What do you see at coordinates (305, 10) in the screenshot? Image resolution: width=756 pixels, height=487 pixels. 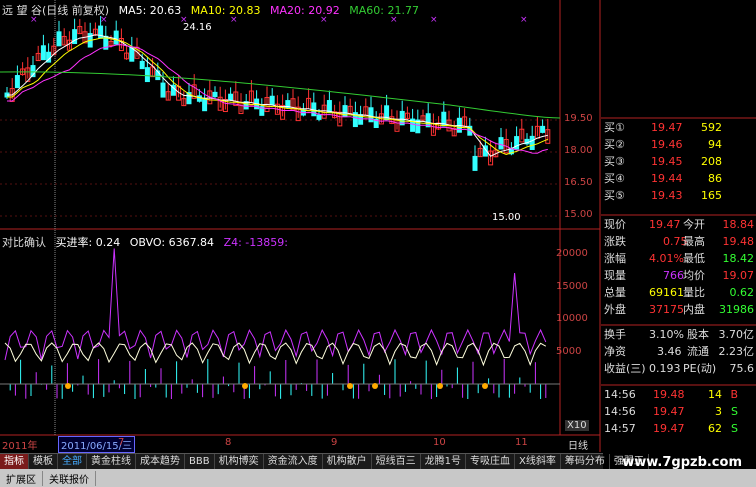 I see `ma20-label: MA20: 20.92` at bounding box center [305, 10].